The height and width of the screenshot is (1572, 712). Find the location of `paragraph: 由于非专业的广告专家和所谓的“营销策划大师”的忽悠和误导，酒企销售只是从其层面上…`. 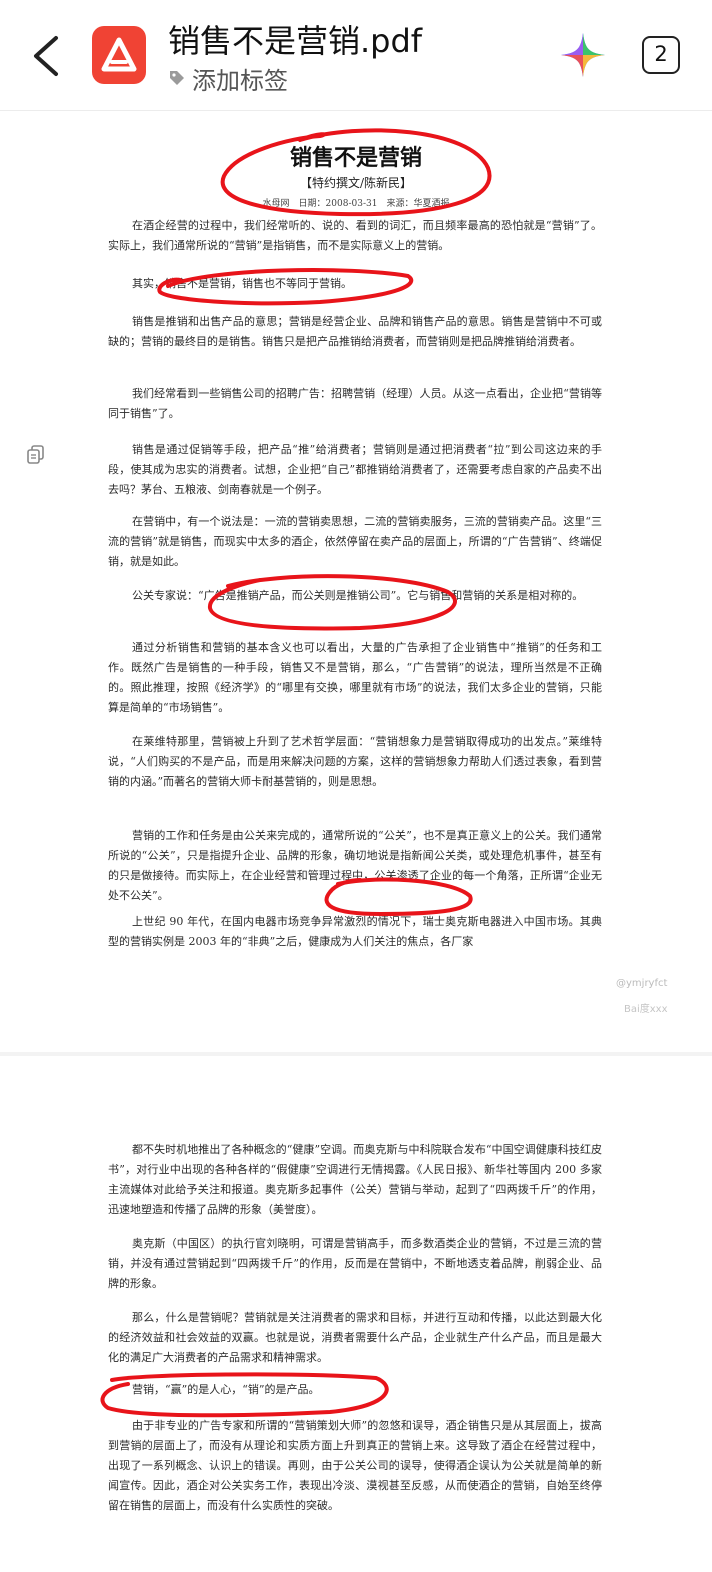

paragraph: 由于非专业的广告专家和所谓的“营销策划大师”的忽悠和误导，酒企销售只是从其层面上… is located at coordinates (355, 1465).